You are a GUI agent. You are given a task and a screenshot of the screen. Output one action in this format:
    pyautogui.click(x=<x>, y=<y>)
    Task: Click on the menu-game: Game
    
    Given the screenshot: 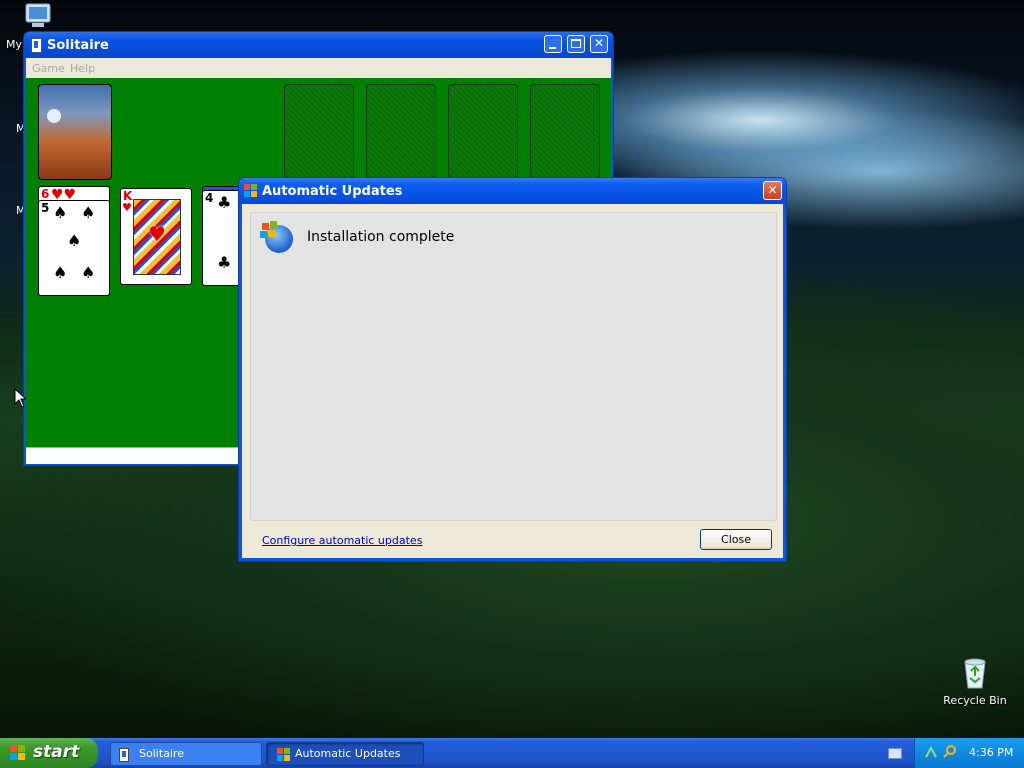 What is the action you would take?
    pyautogui.click(x=48, y=68)
    